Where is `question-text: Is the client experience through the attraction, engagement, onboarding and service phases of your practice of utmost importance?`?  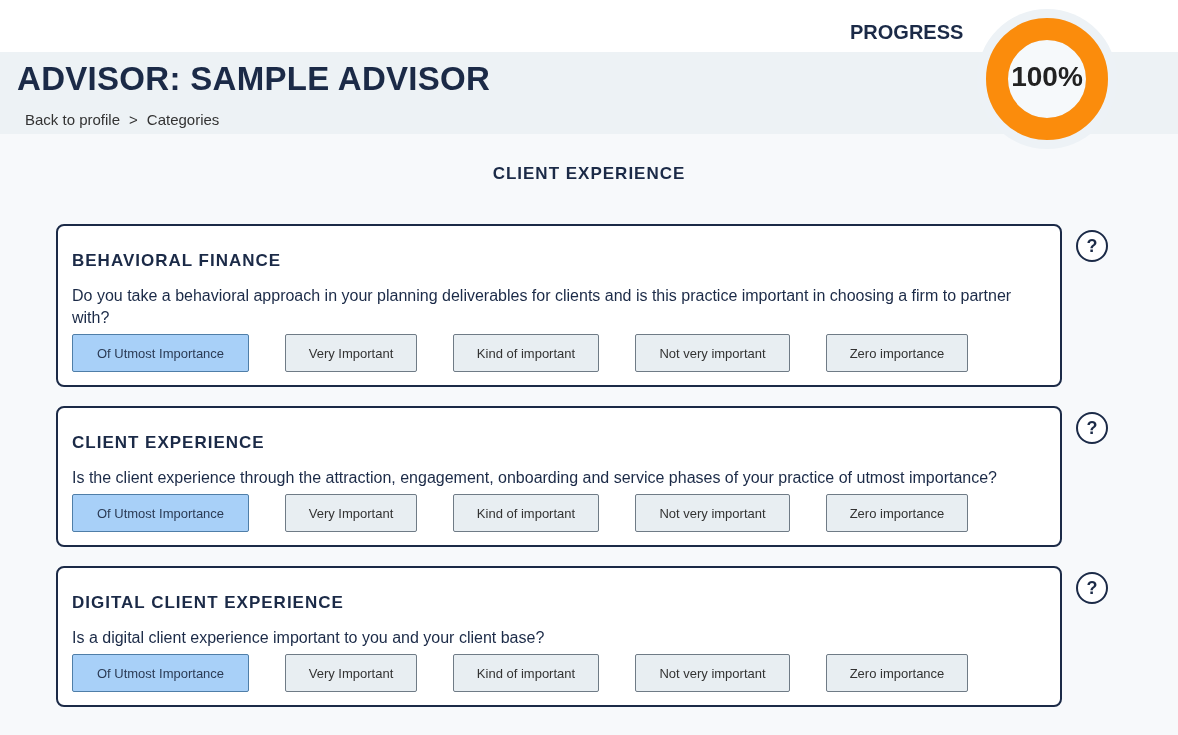 question-text: Is the client experience through the attraction, engagement, onboarding and service phases of your practice of utmost importance? is located at coordinates (535, 478).